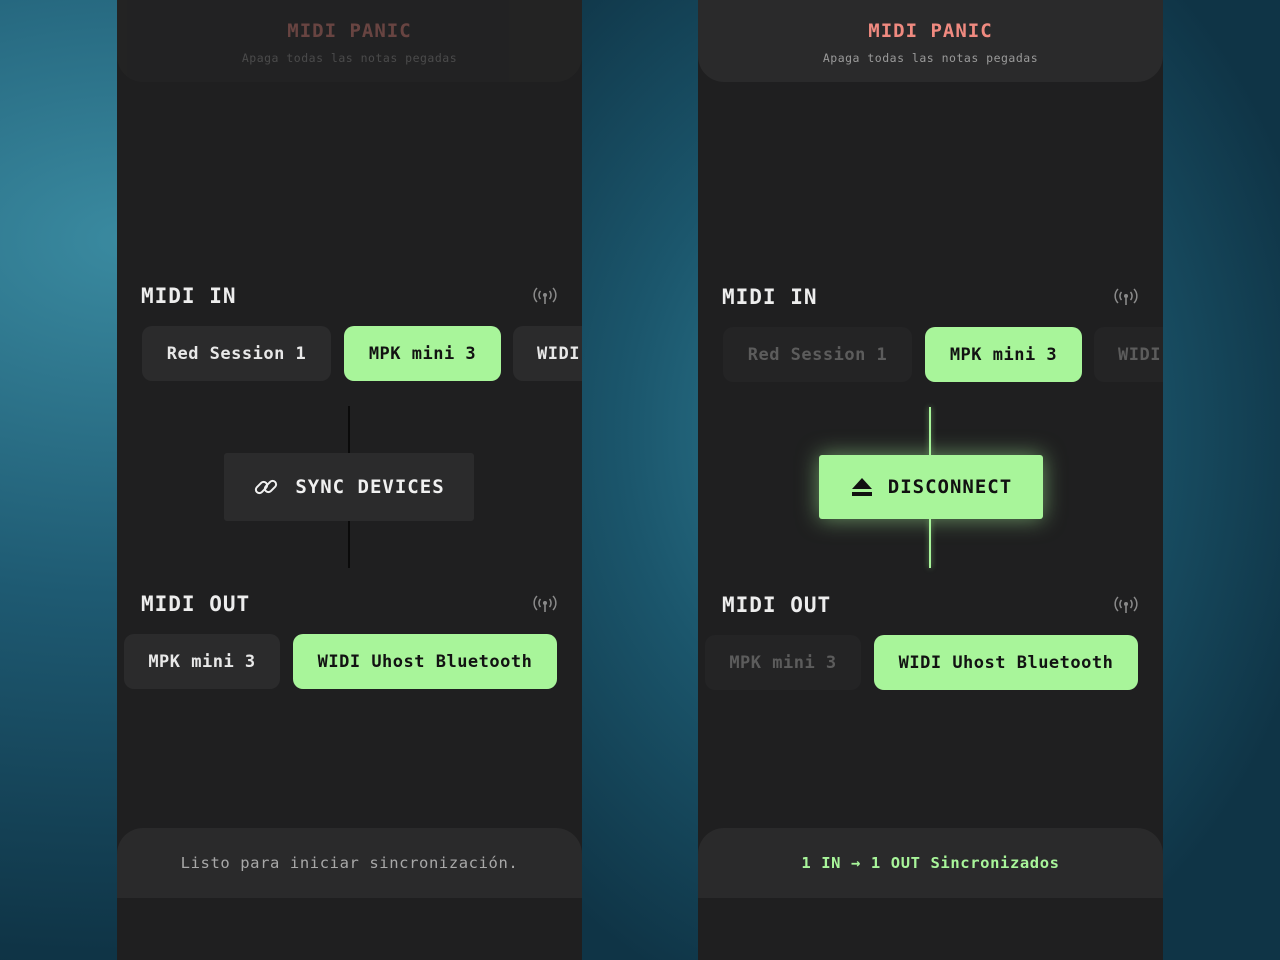  I want to click on link-icon, so click(266, 487).